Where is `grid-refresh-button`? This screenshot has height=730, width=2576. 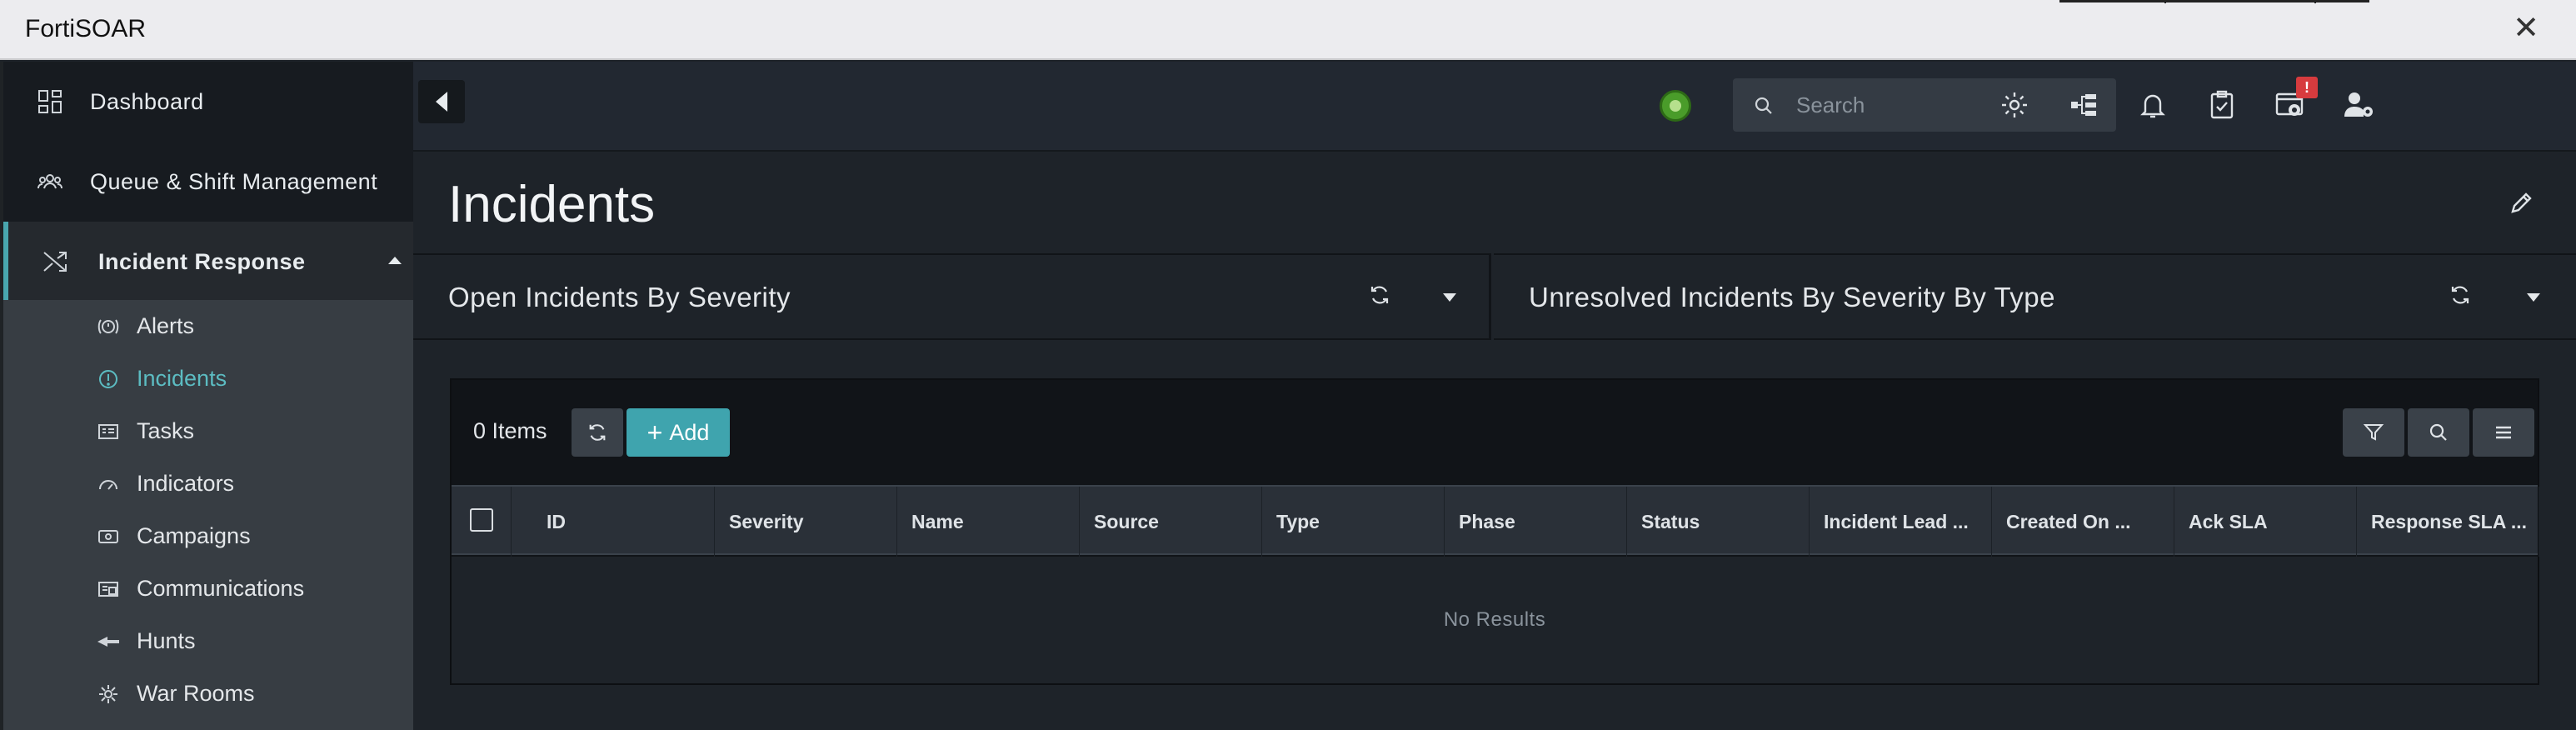 grid-refresh-button is located at coordinates (597, 432).